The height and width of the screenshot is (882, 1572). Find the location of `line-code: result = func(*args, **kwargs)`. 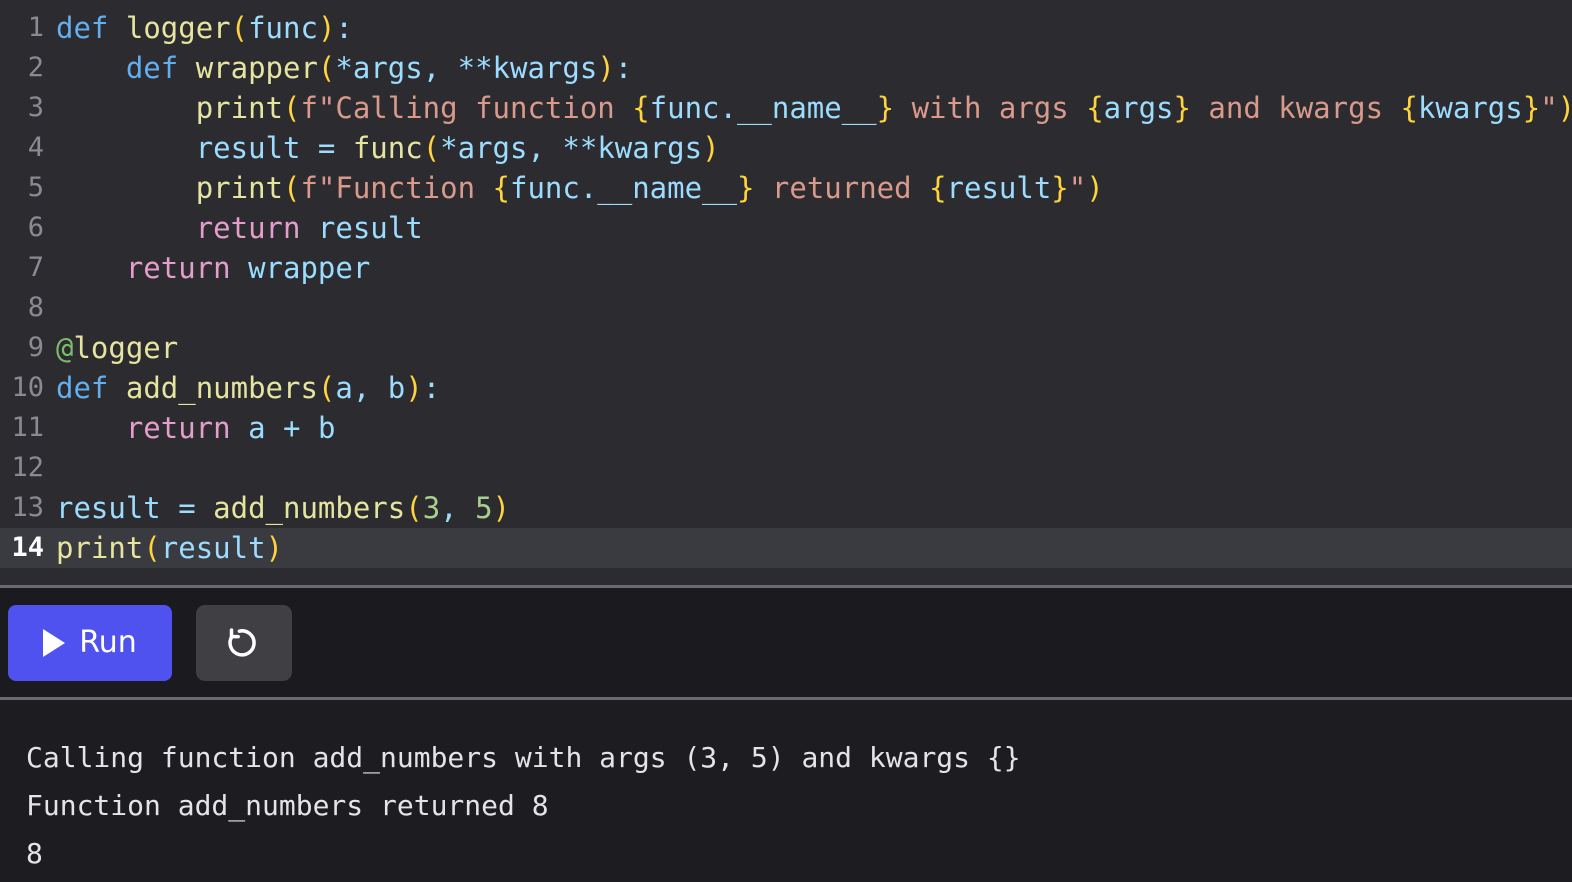

line-code: result = func(*args, **kwargs) is located at coordinates (808, 148).